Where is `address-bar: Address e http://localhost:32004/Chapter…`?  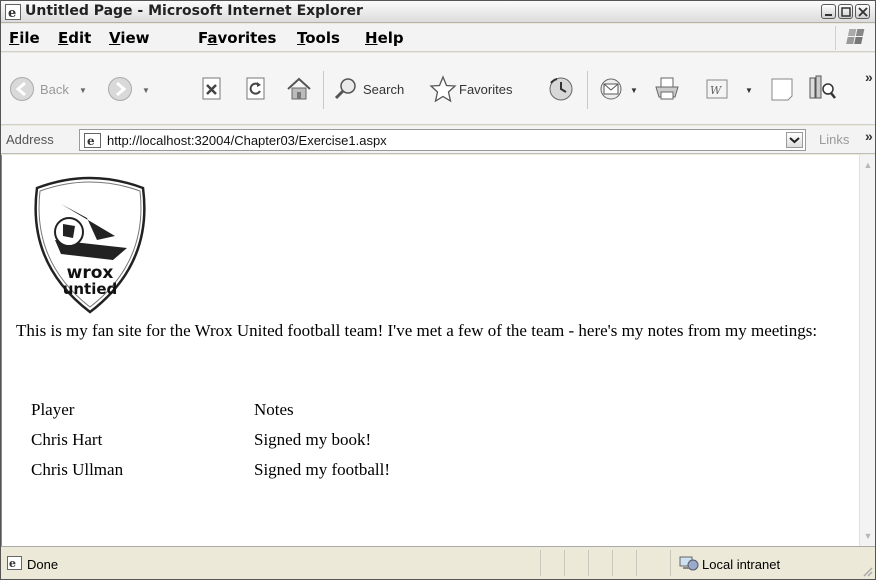
address-bar: Address e http://localhost:32004/Chapter… is located at coordinates (438, 140).